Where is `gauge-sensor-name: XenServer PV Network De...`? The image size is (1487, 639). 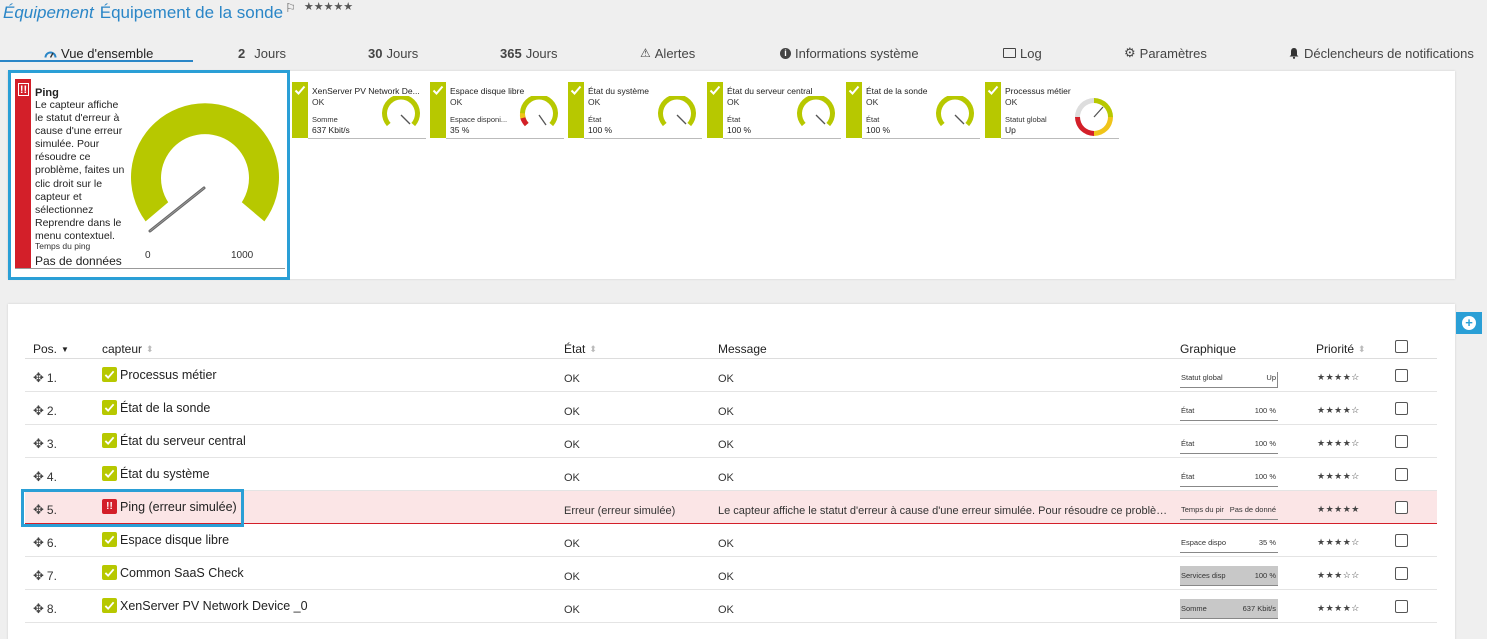
gauge-sensor-name: XenServer PV Network De... is located at coordinates (368, 91).